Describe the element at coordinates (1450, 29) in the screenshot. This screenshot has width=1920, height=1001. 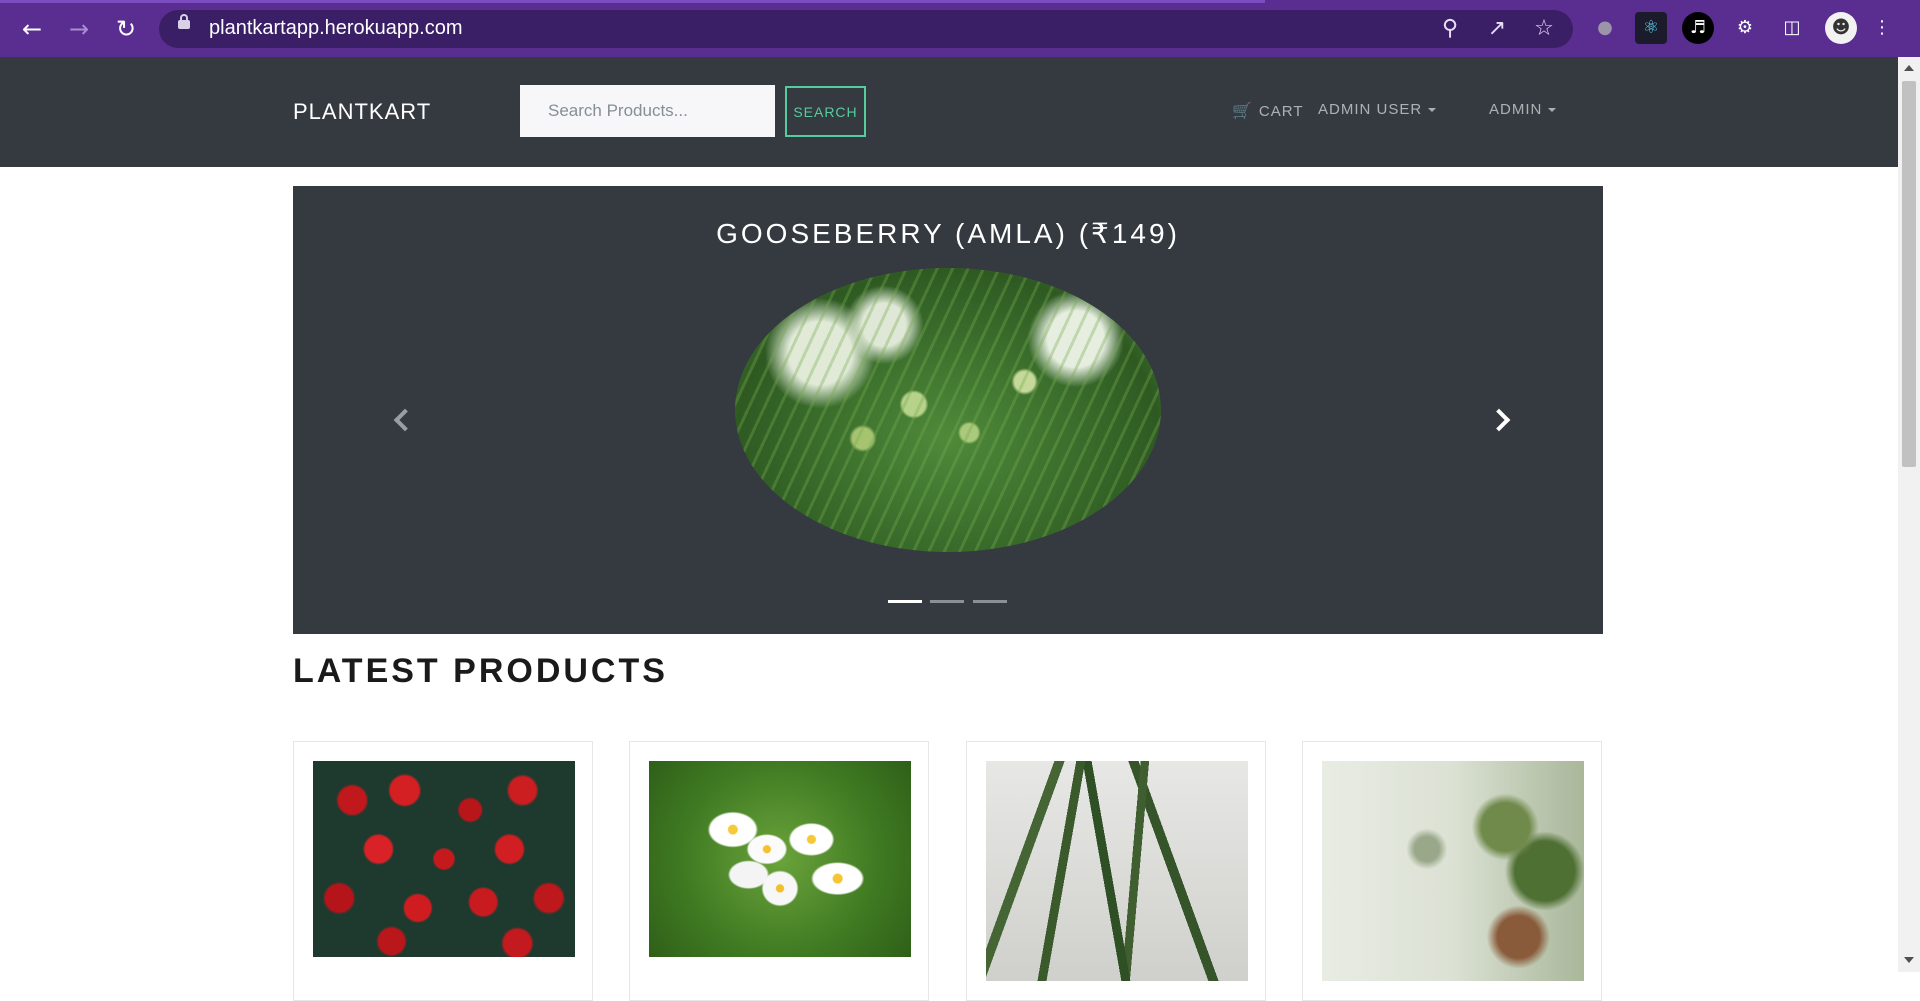
I see `zoom-icon: ⚲` at that location.